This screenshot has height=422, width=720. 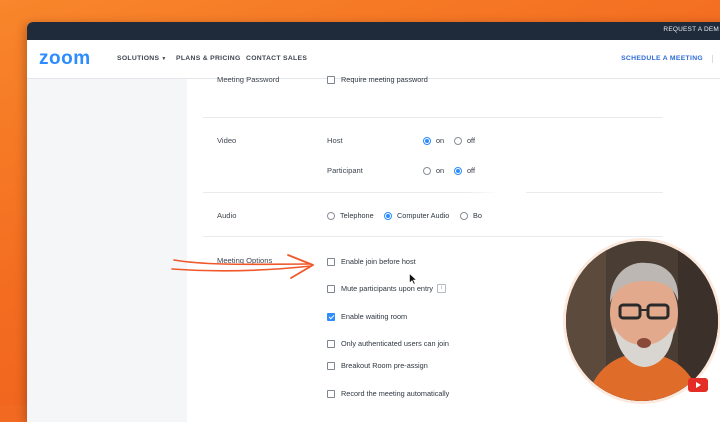 What do you see at coordinates (384, 79) in the screenshot?
I see `require-password-text: Require meeting password` at bounding box center [384, 79].